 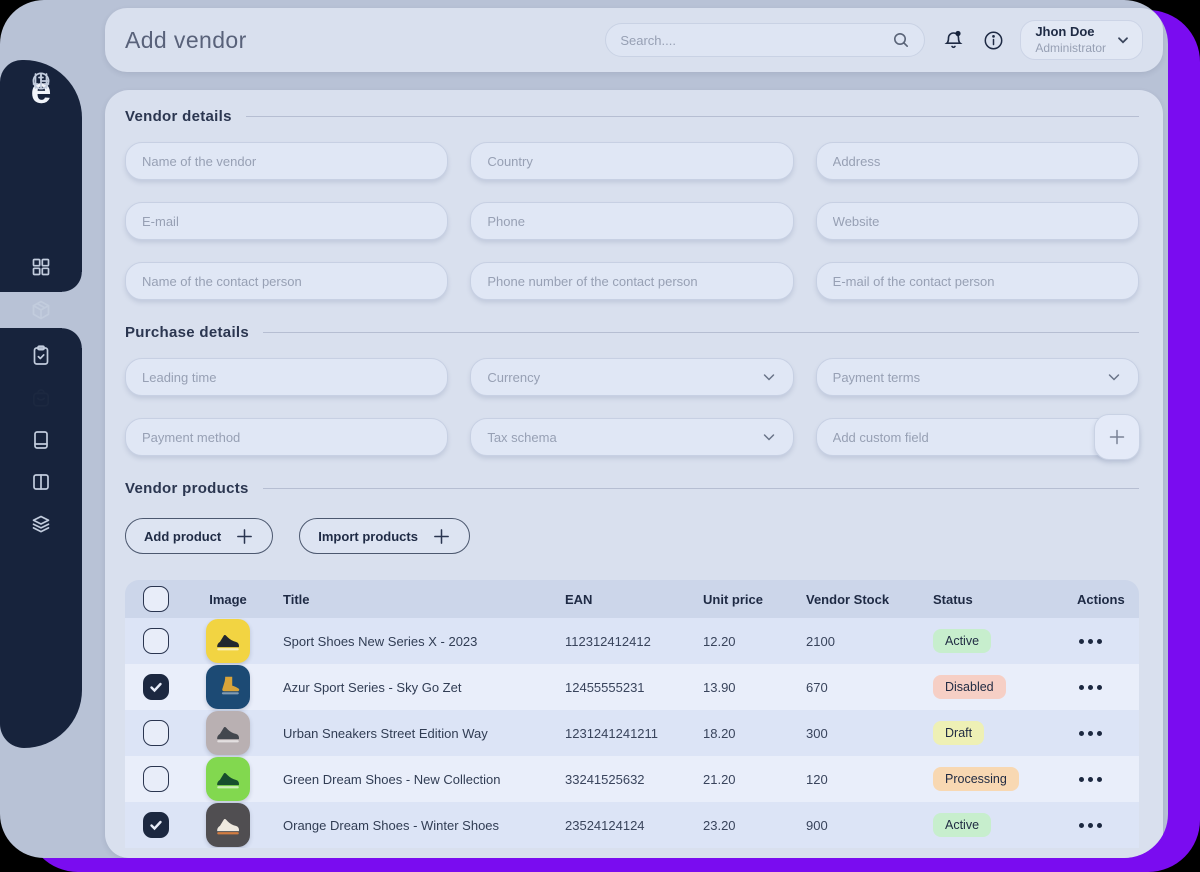 I want to click on section-title-text: Vendor products, so click(x=187, y=488).